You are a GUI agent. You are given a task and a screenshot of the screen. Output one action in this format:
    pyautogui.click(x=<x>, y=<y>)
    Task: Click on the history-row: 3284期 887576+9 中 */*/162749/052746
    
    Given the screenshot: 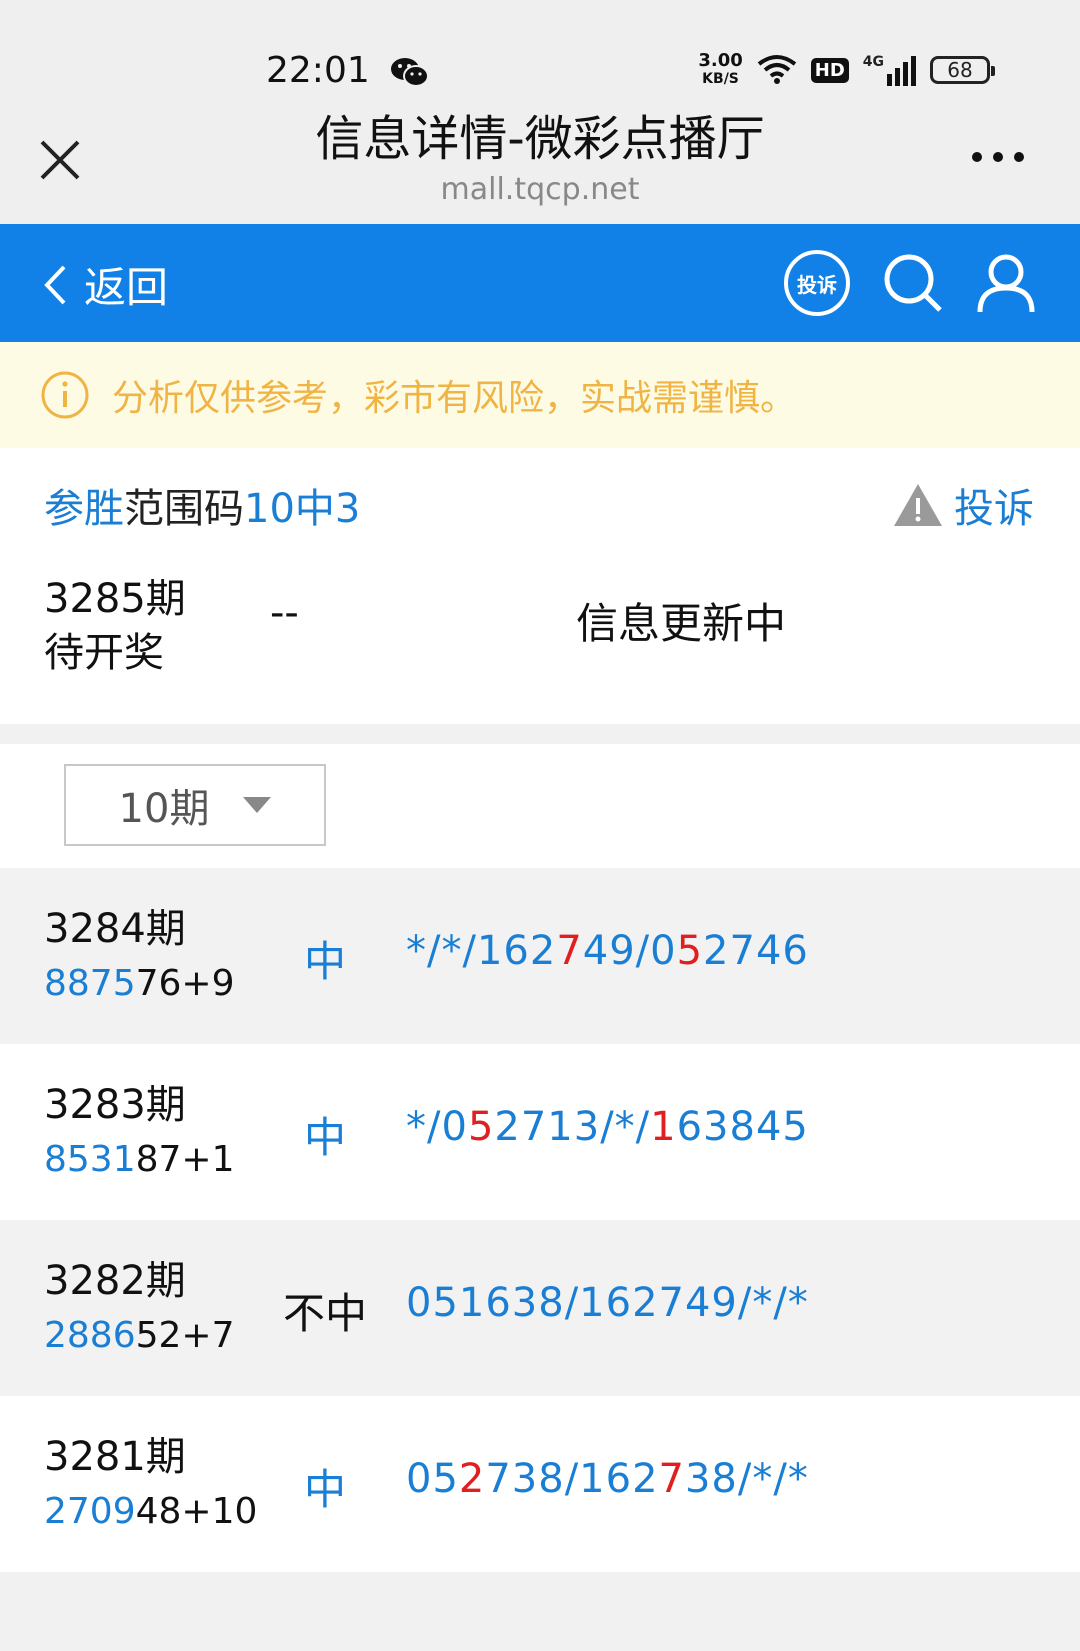 What is the action you would take?
    pyautogui.click(x=540, y=956)
    